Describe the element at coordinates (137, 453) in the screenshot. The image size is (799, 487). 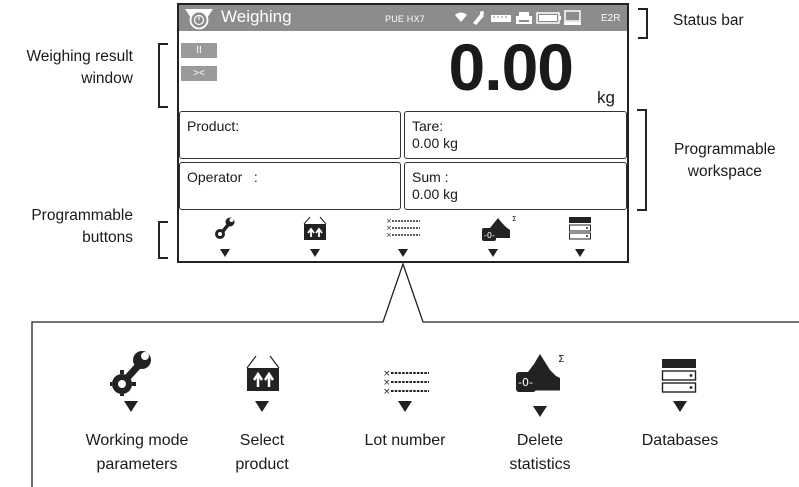
I see `detail-working-mode-label: Working mode parameters` at that location.